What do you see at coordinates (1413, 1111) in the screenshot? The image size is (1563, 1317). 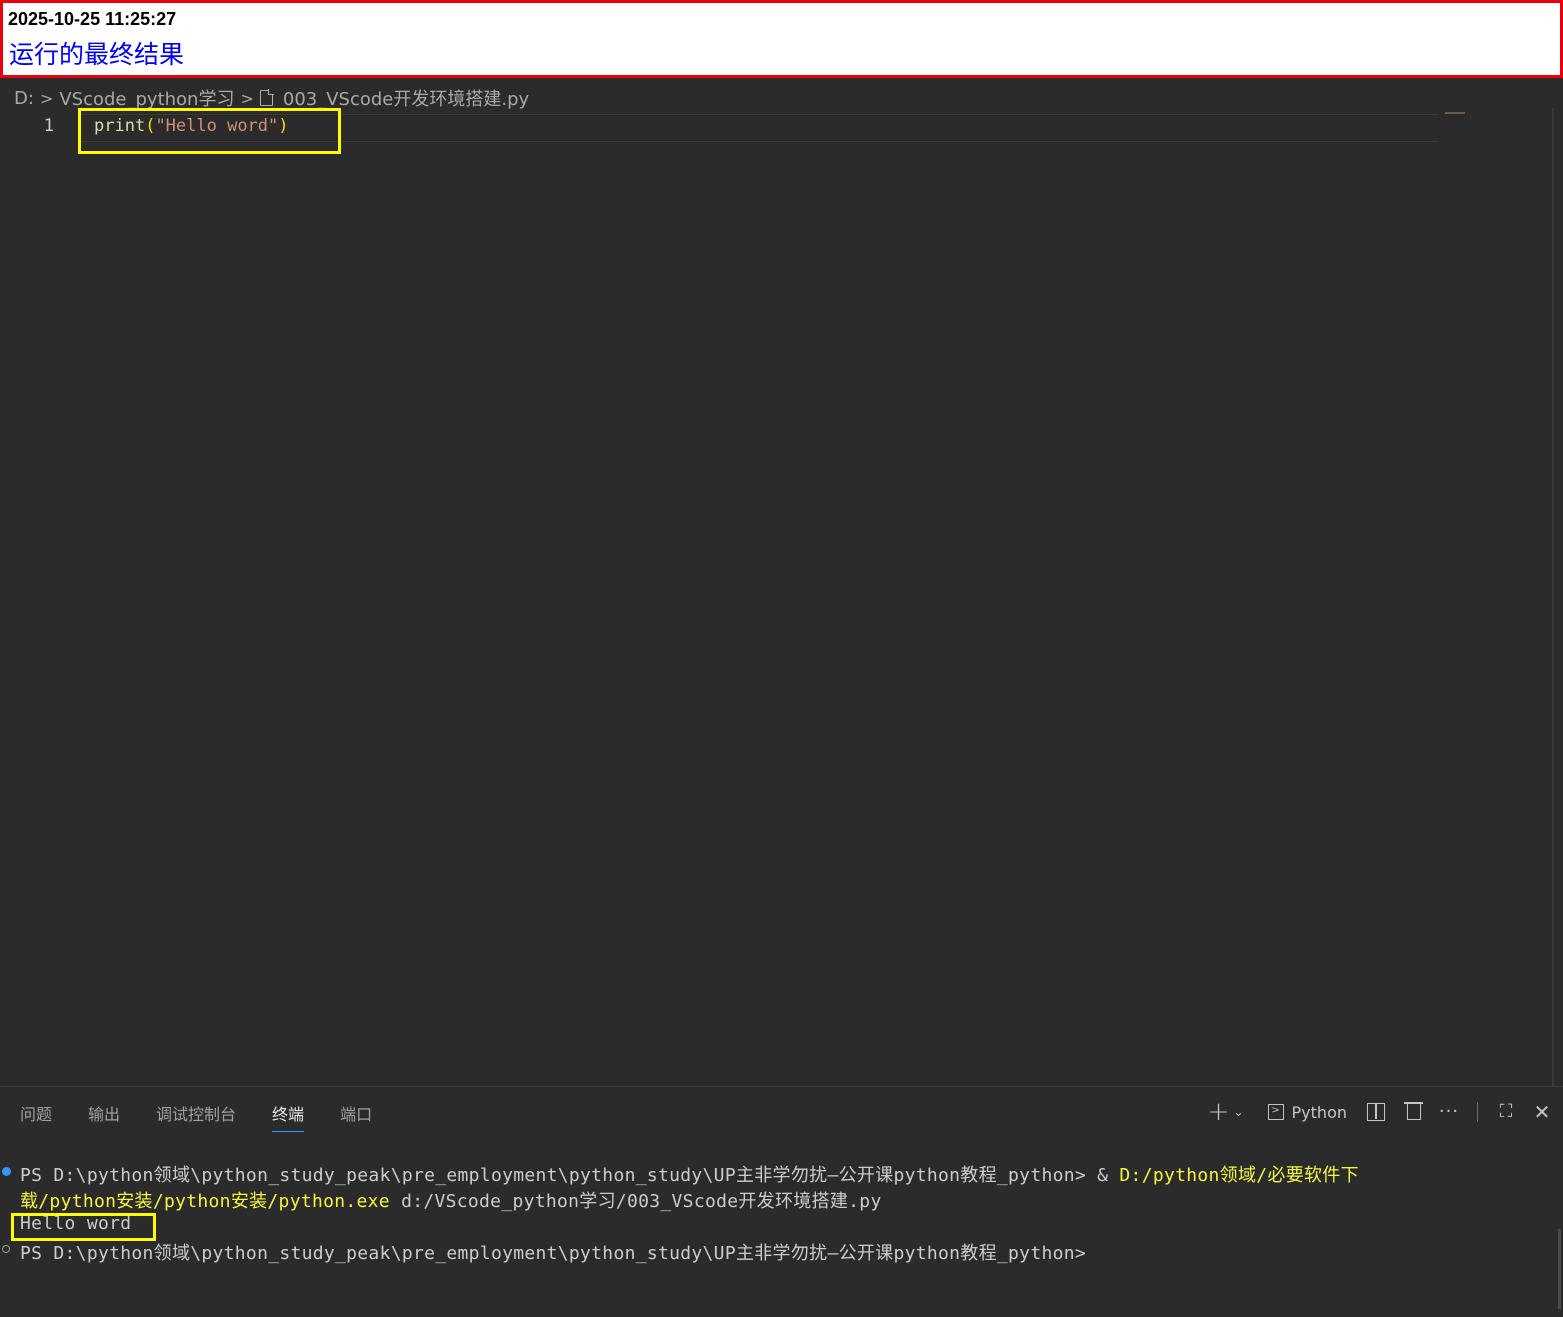 I see `trash-icon` at bounding box center [1413, 1111].